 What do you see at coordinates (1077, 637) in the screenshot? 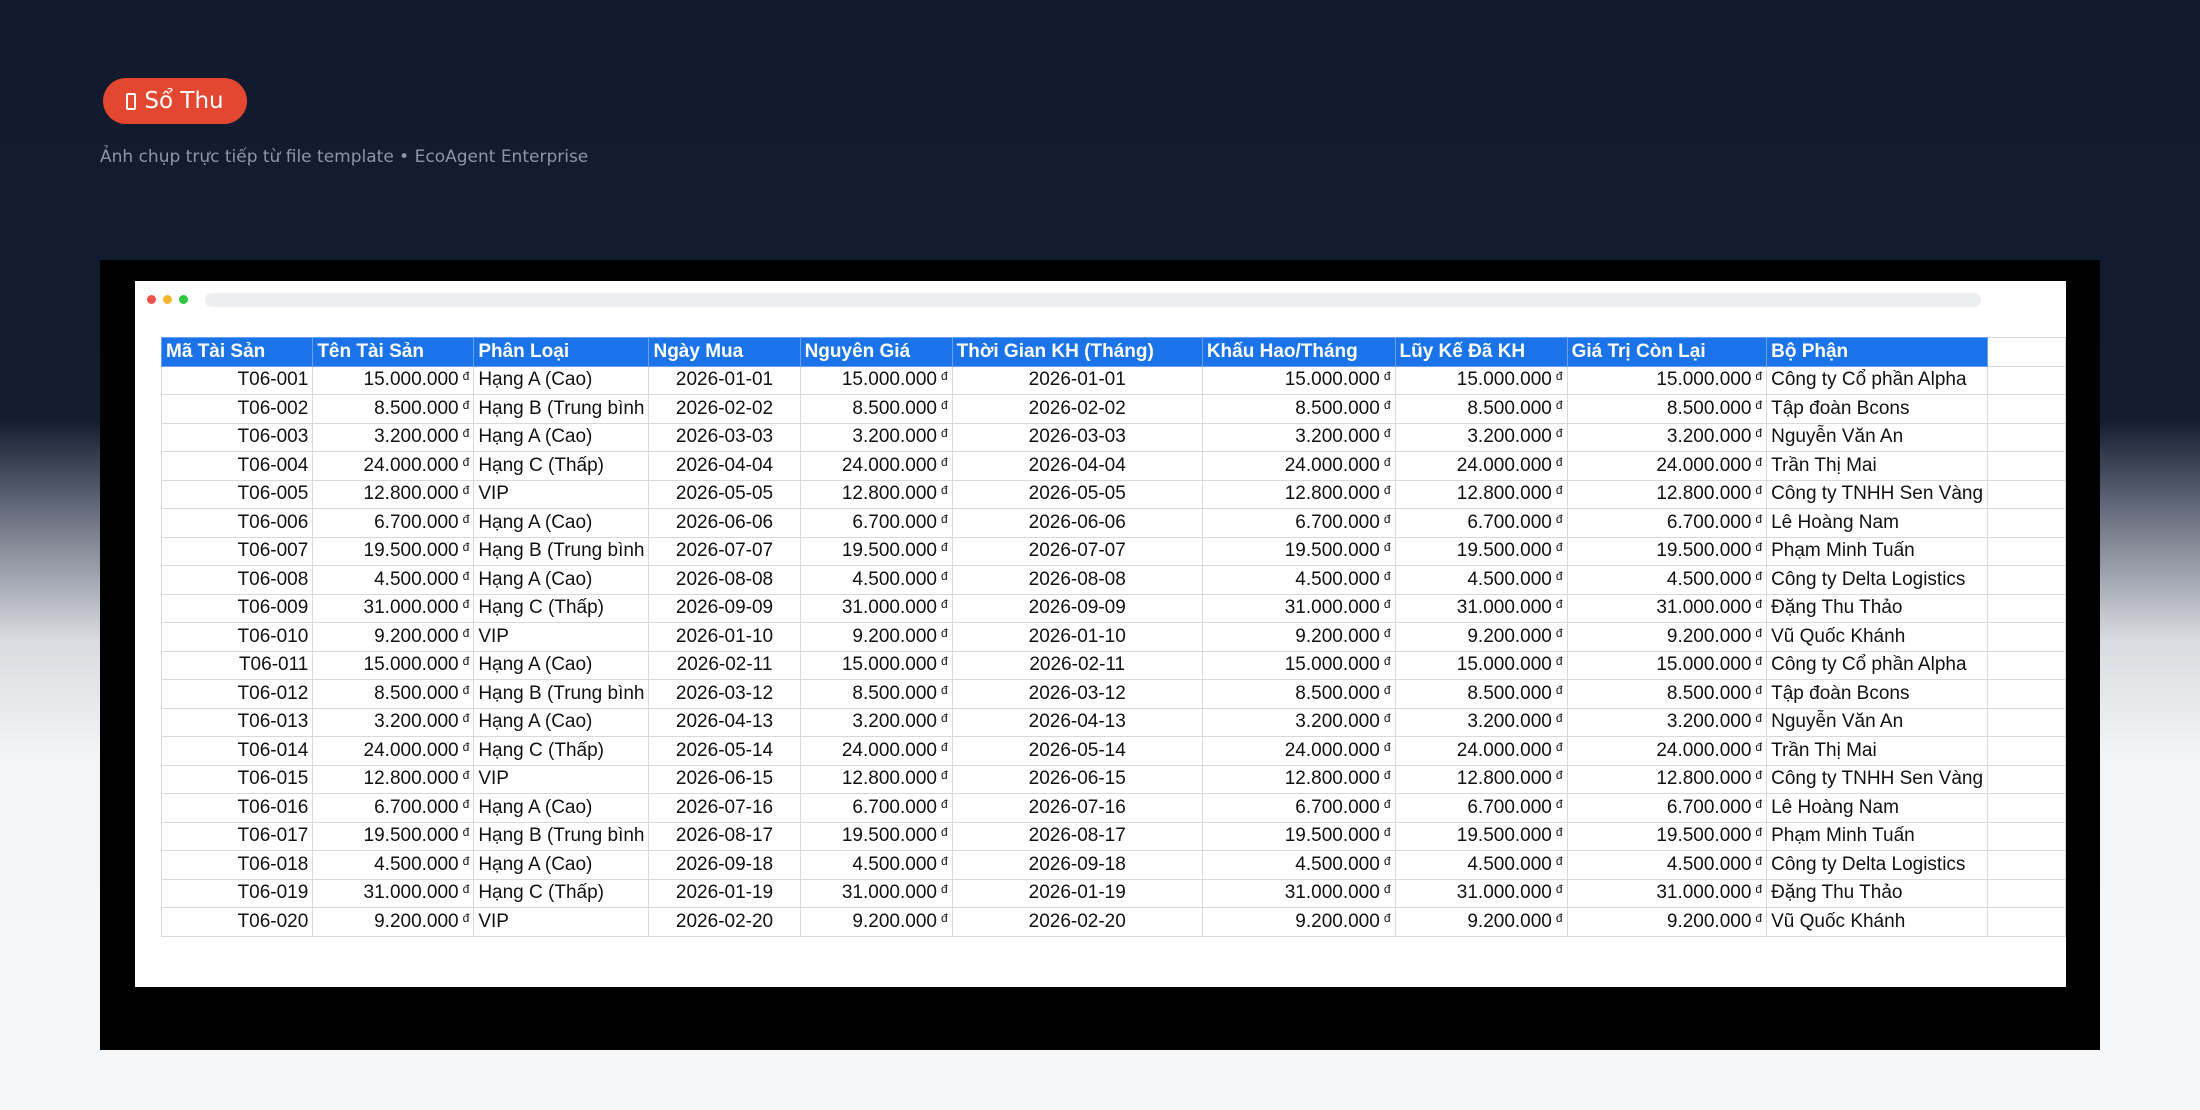
I see `table-cell: 2026-01-10` at bounding box center [1077, 637].